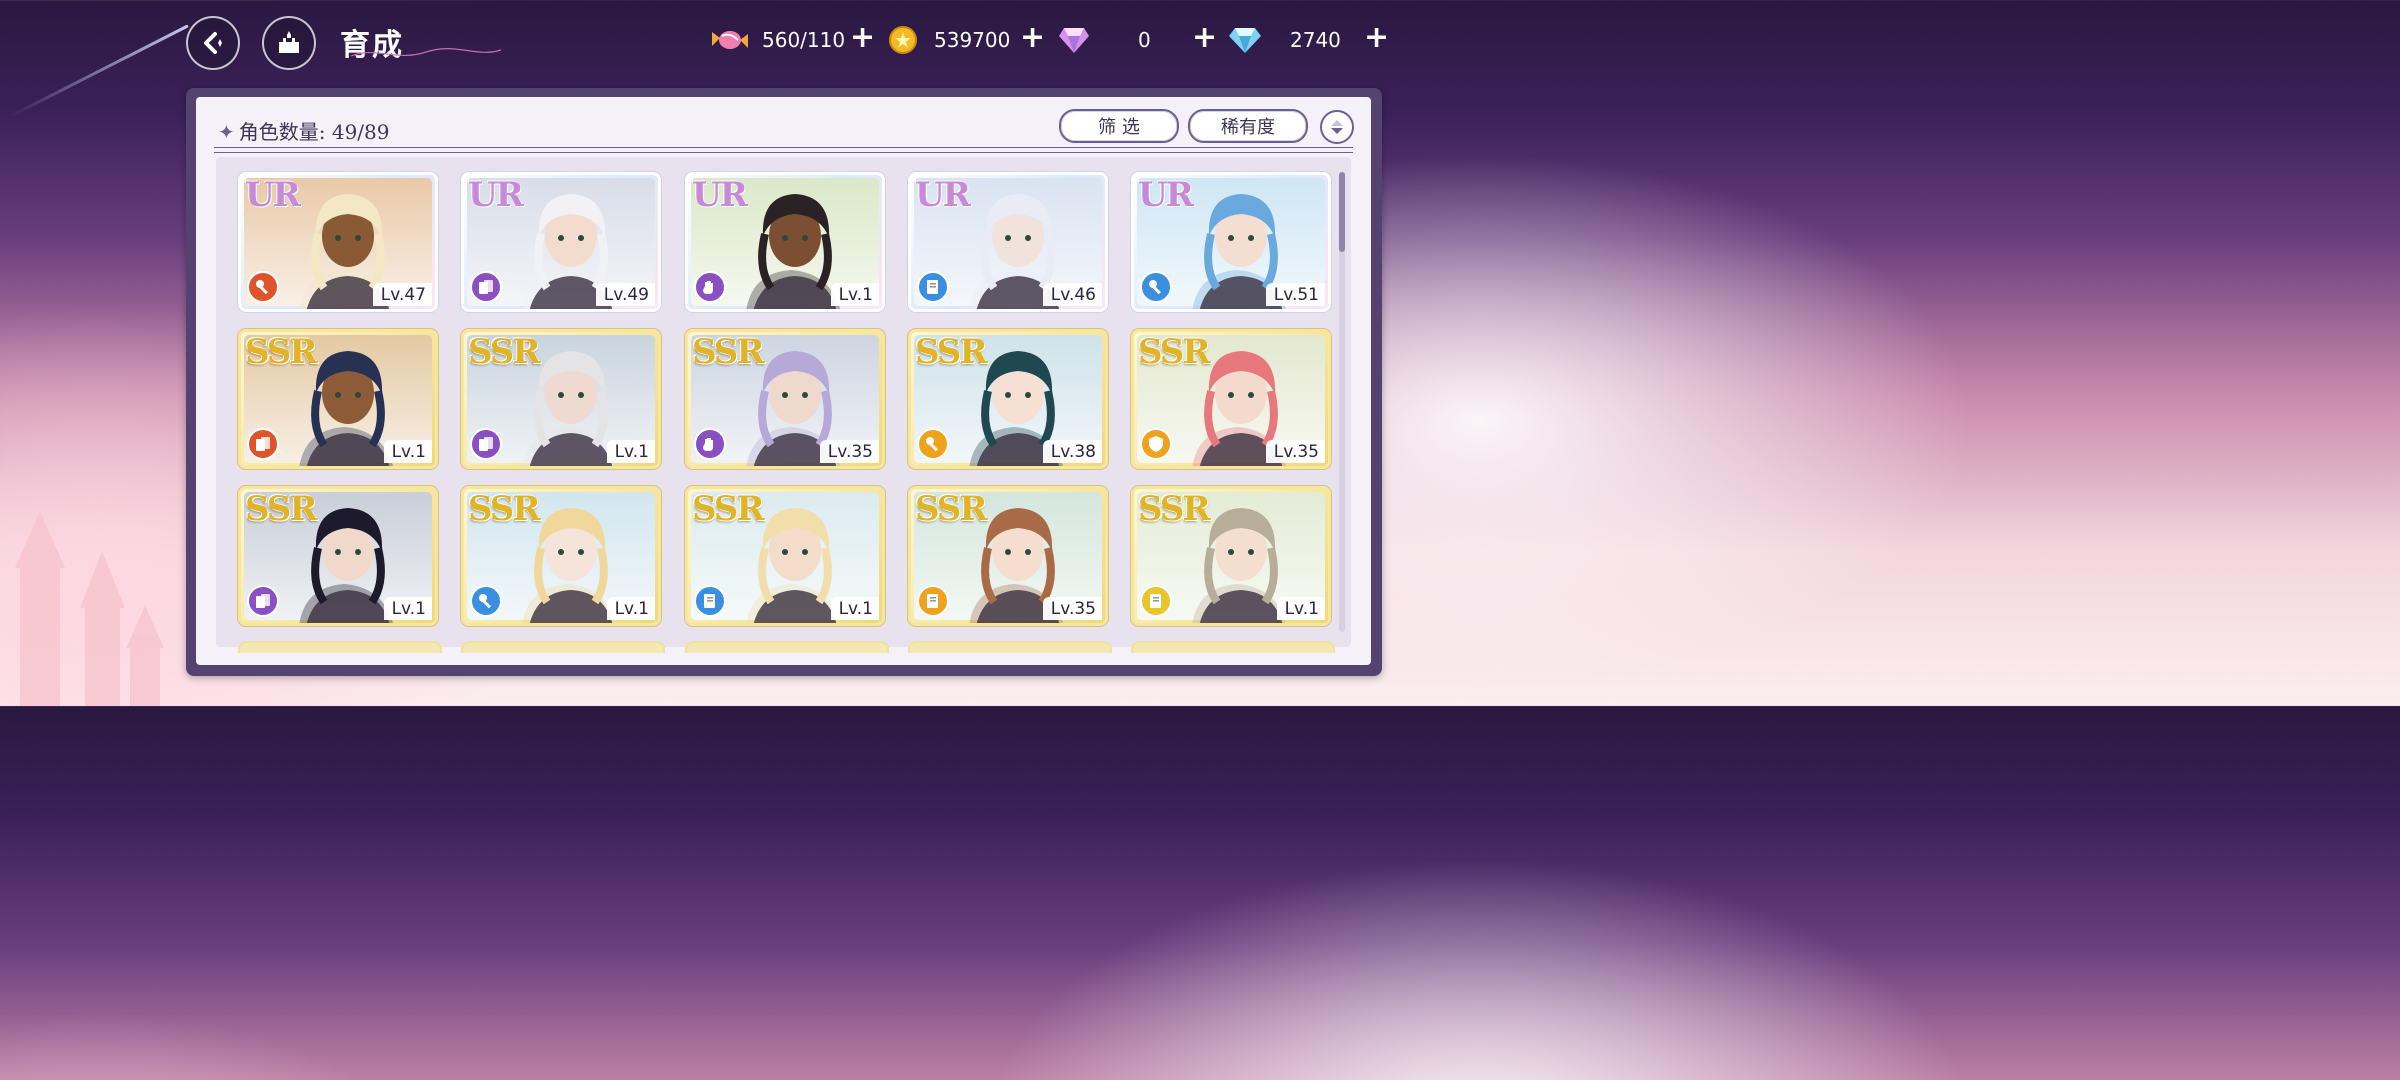 Image resolution: width=2400 pixels, height=1080 pixels. I want to click on pink-gem-currency: 0 +, so click(1143, 39).